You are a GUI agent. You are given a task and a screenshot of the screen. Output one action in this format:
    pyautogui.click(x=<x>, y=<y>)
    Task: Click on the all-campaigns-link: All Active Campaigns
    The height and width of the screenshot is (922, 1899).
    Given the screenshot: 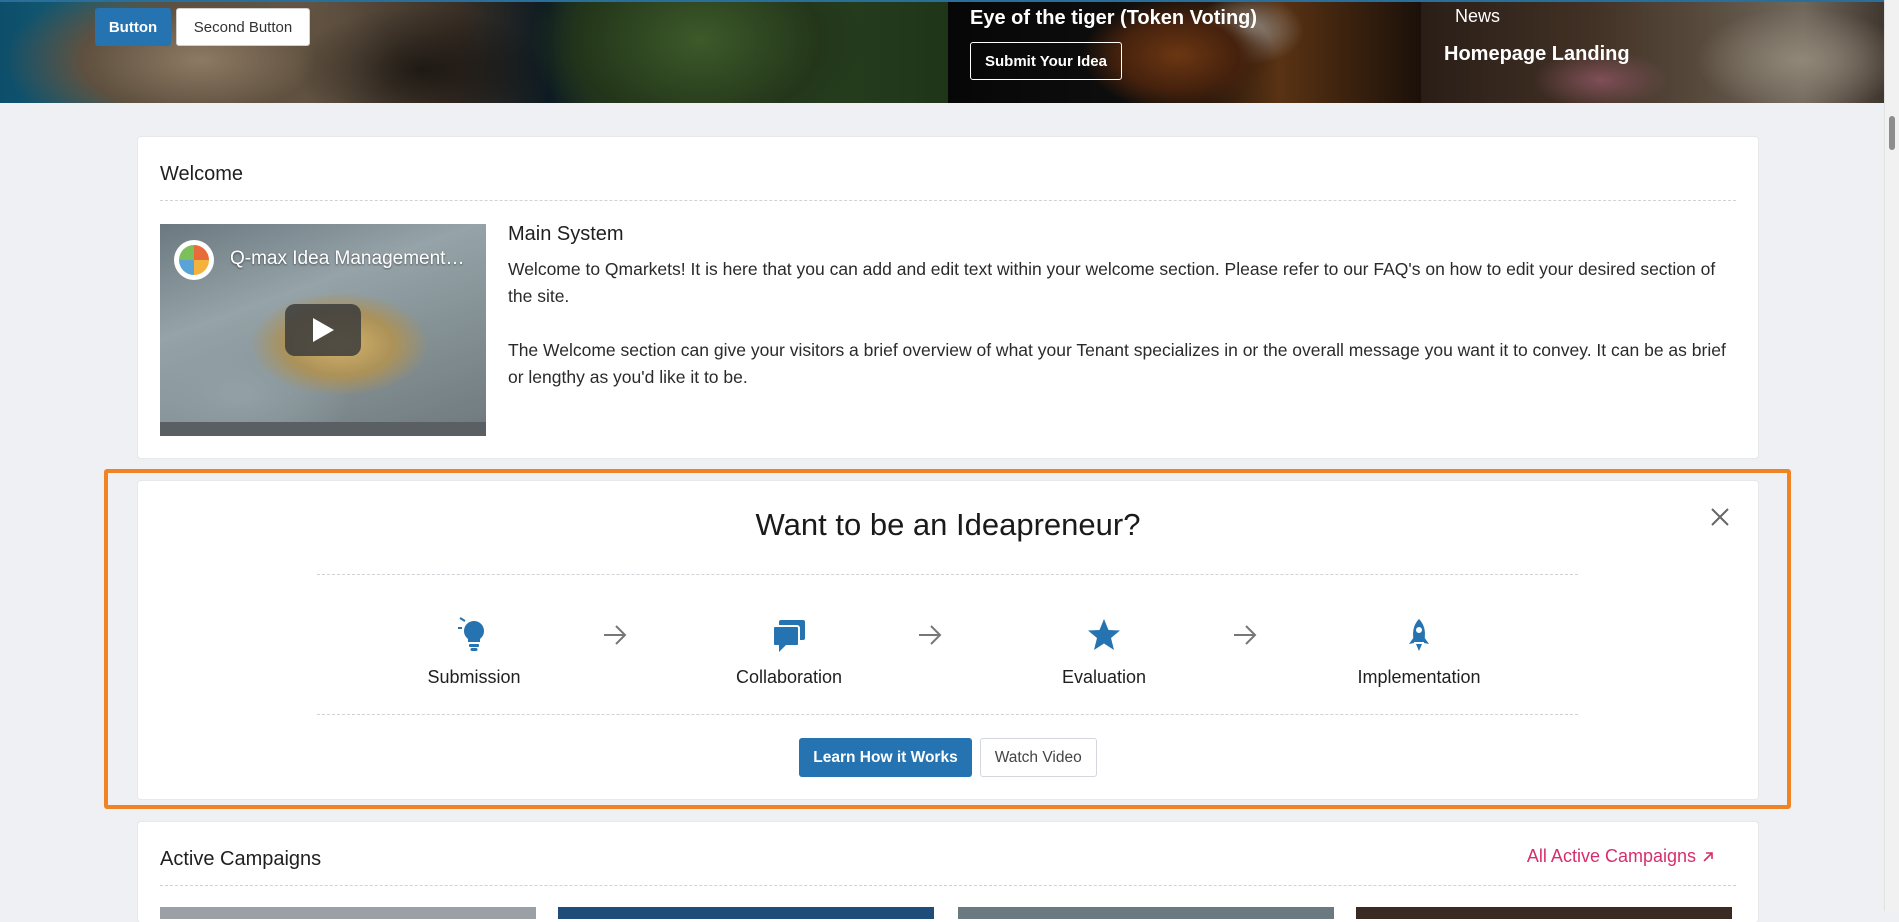 What is the action you would take?
    pyautogui.click(x=1620, y=856)
    